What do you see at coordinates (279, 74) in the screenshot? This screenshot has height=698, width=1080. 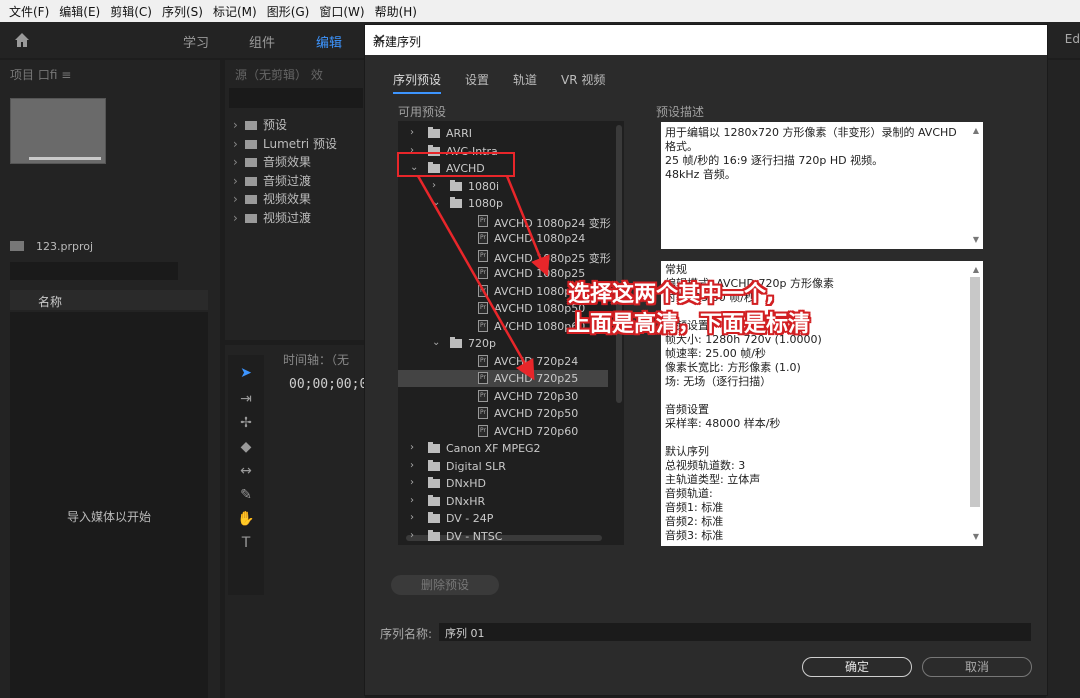 I see `effects-panel-header: 源（无剪辑） 效` at bounding box center [279, 74].